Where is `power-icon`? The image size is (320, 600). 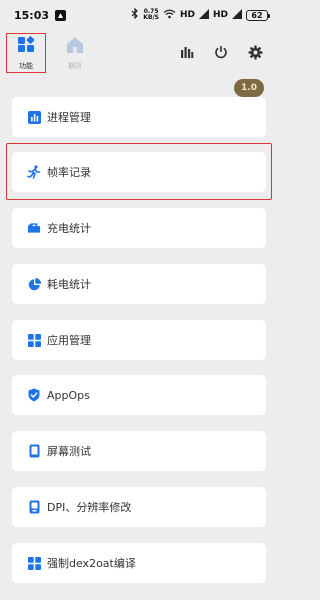
power-icon is located at coordinates (221, 52).